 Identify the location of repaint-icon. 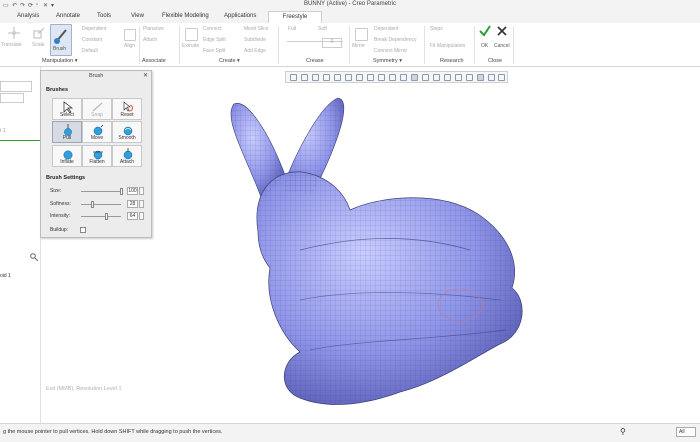
(326, 77).